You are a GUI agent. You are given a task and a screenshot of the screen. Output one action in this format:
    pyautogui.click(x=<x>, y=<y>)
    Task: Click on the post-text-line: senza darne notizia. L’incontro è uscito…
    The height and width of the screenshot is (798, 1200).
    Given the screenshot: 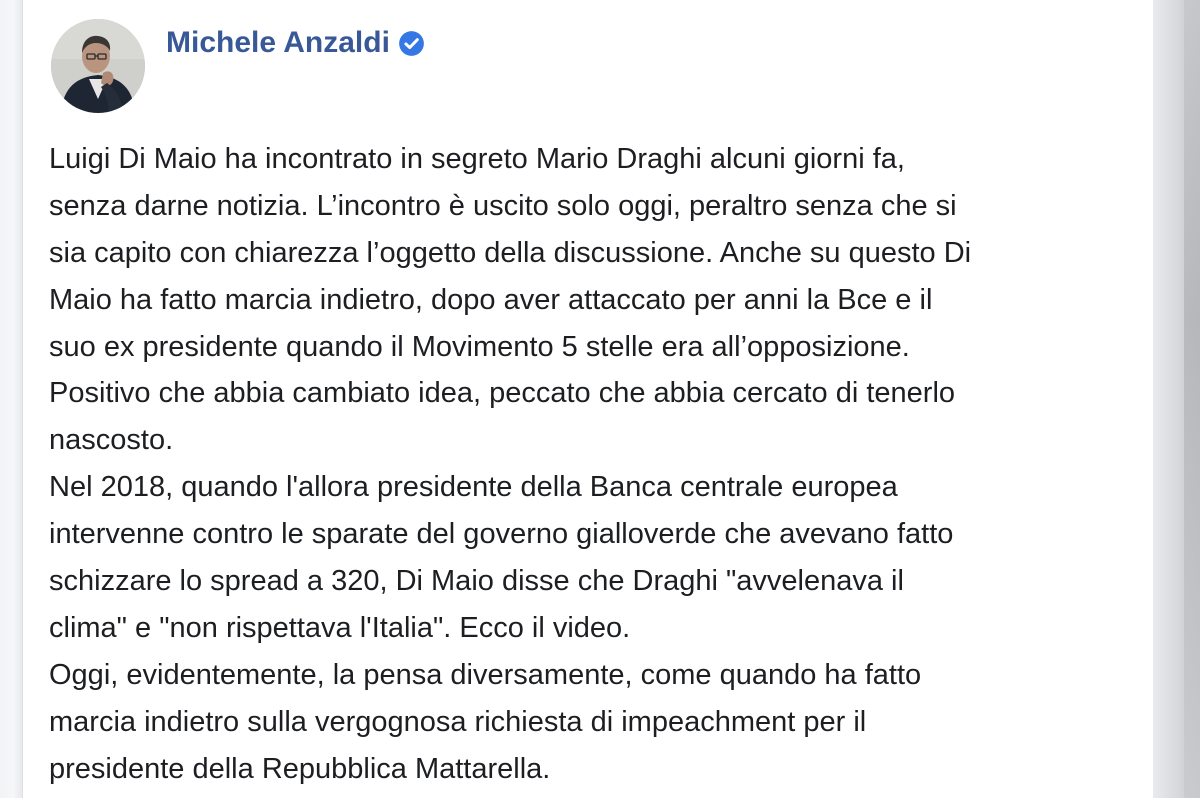 What is the action you would take?
    pyautogui.click(x=503, y=205)
    